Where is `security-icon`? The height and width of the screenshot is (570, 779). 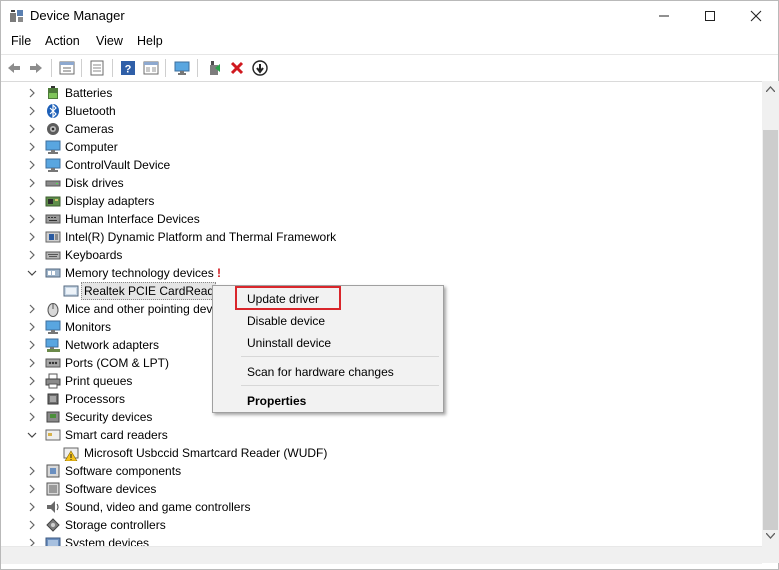 security-icon is located at coordinates (53, 417).